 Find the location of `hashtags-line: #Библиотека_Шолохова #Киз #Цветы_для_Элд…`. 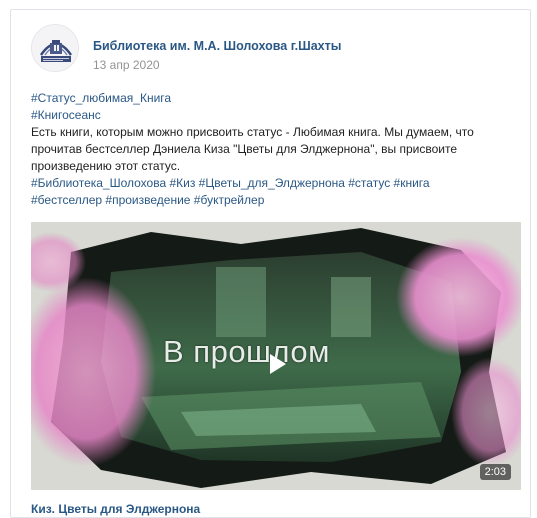

hashtags-line: #Библиотека_Шолохова #Киз #Цветы_для_Элд… is located at coordinates (276, 183).